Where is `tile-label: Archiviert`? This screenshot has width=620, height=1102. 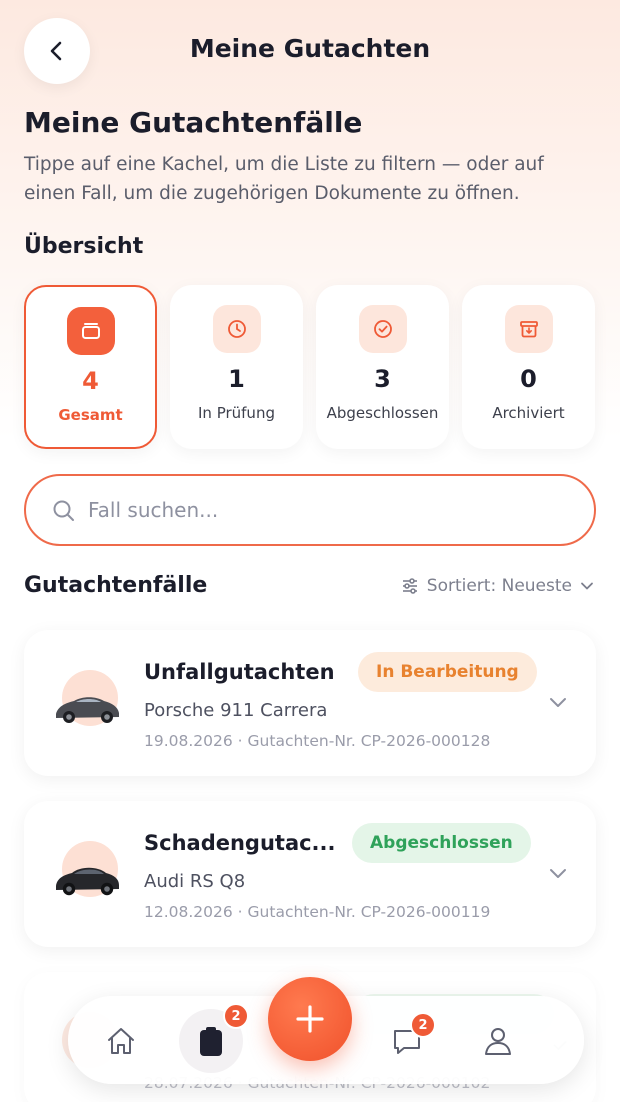
tile-label: Archiviert is located at coordinates (528, 413).